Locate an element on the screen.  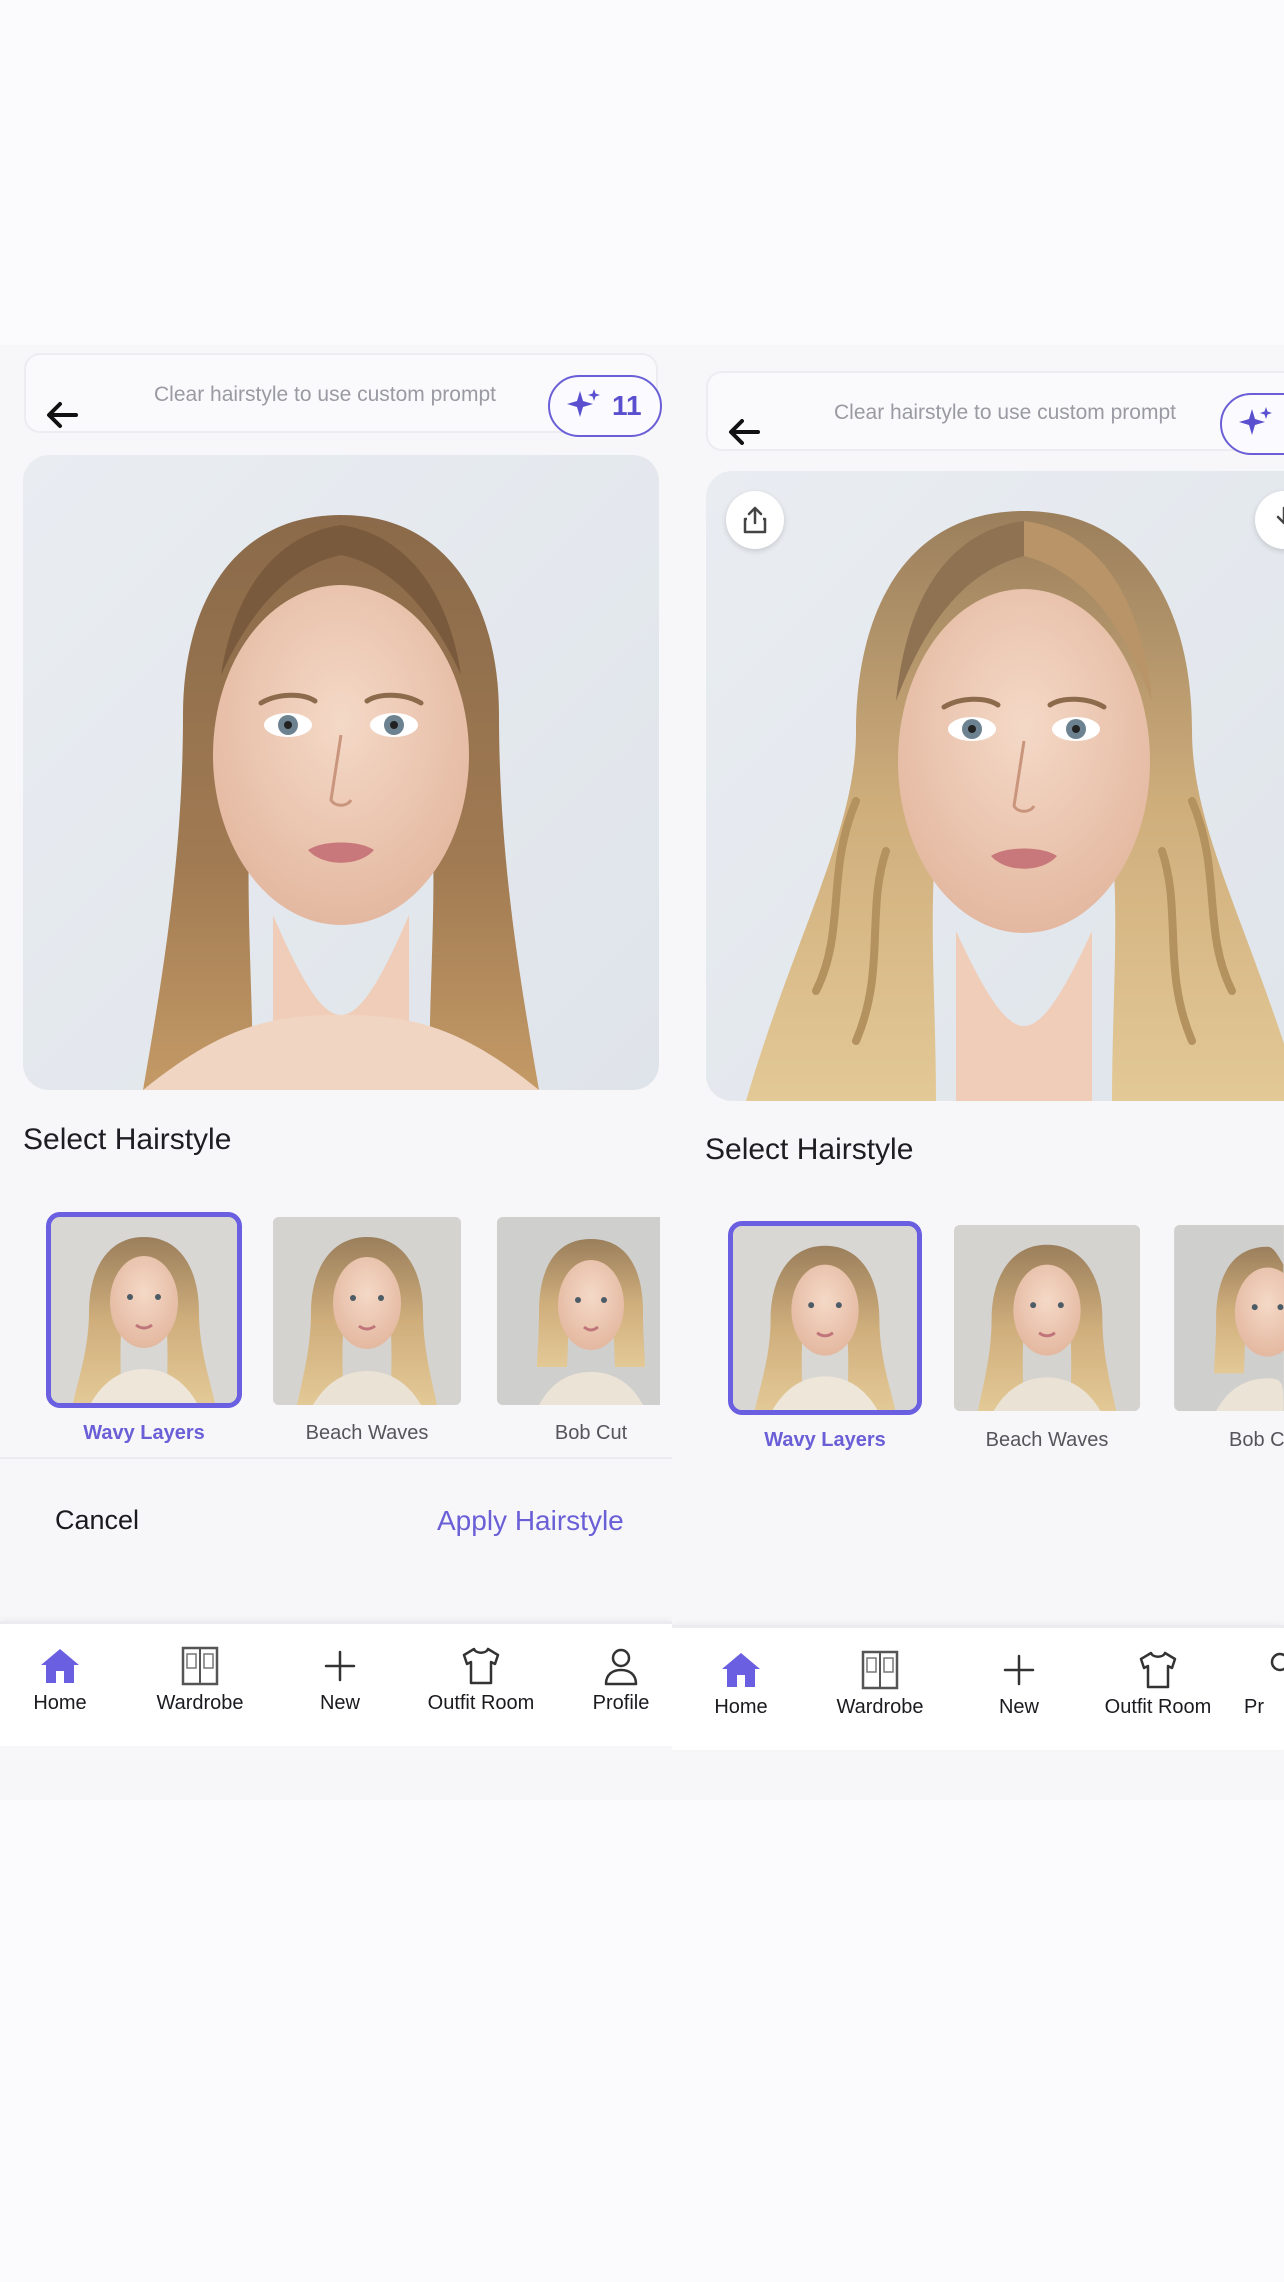
tab-profile: Pr is located at coordinates (1264, 1684).